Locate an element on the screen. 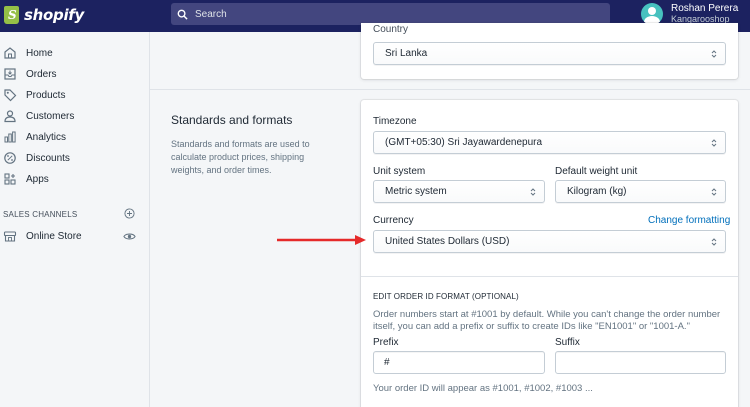  sidebar-item-label: Orders is located at coordinates (41, 74).